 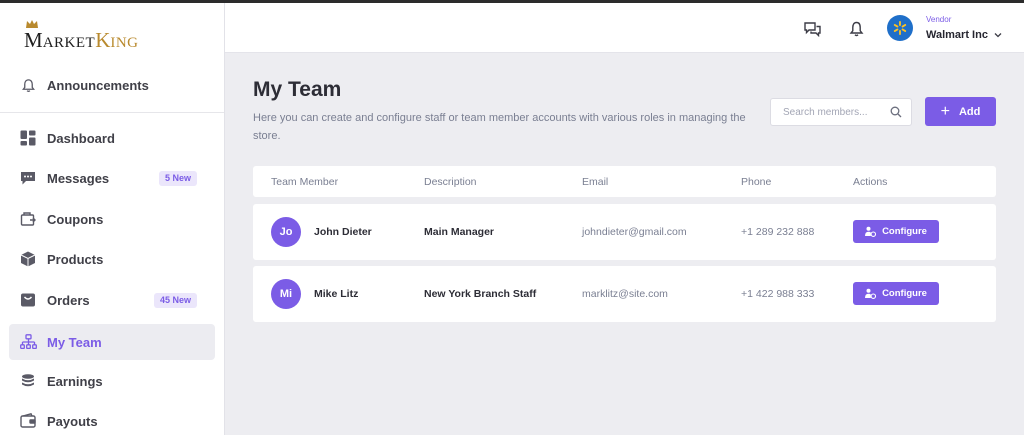 What do you see at coordinates (28, 421) in the screenshot?
I see `wallet-icon` at bounding box center [28, 421].